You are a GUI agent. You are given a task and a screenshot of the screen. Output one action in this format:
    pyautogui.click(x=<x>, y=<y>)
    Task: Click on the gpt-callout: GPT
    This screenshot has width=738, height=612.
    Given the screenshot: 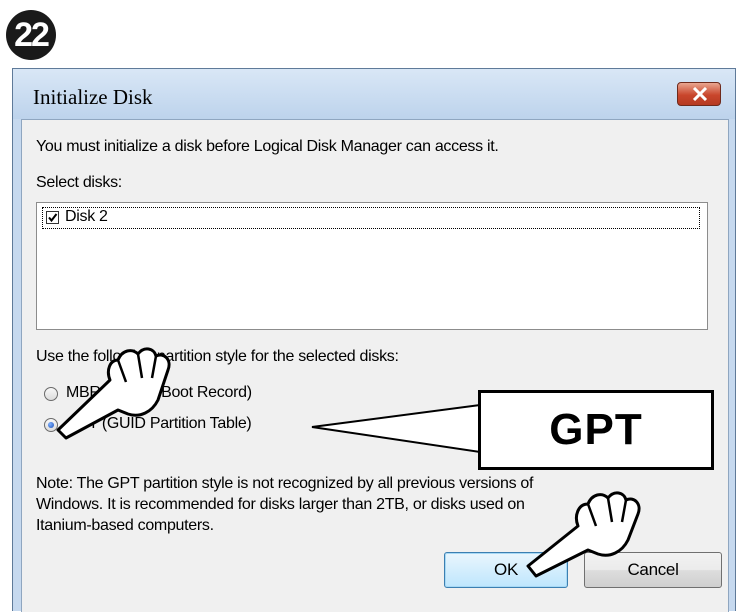 What is the action you would take?
    pyautogui.click(x=596, y=430)
    